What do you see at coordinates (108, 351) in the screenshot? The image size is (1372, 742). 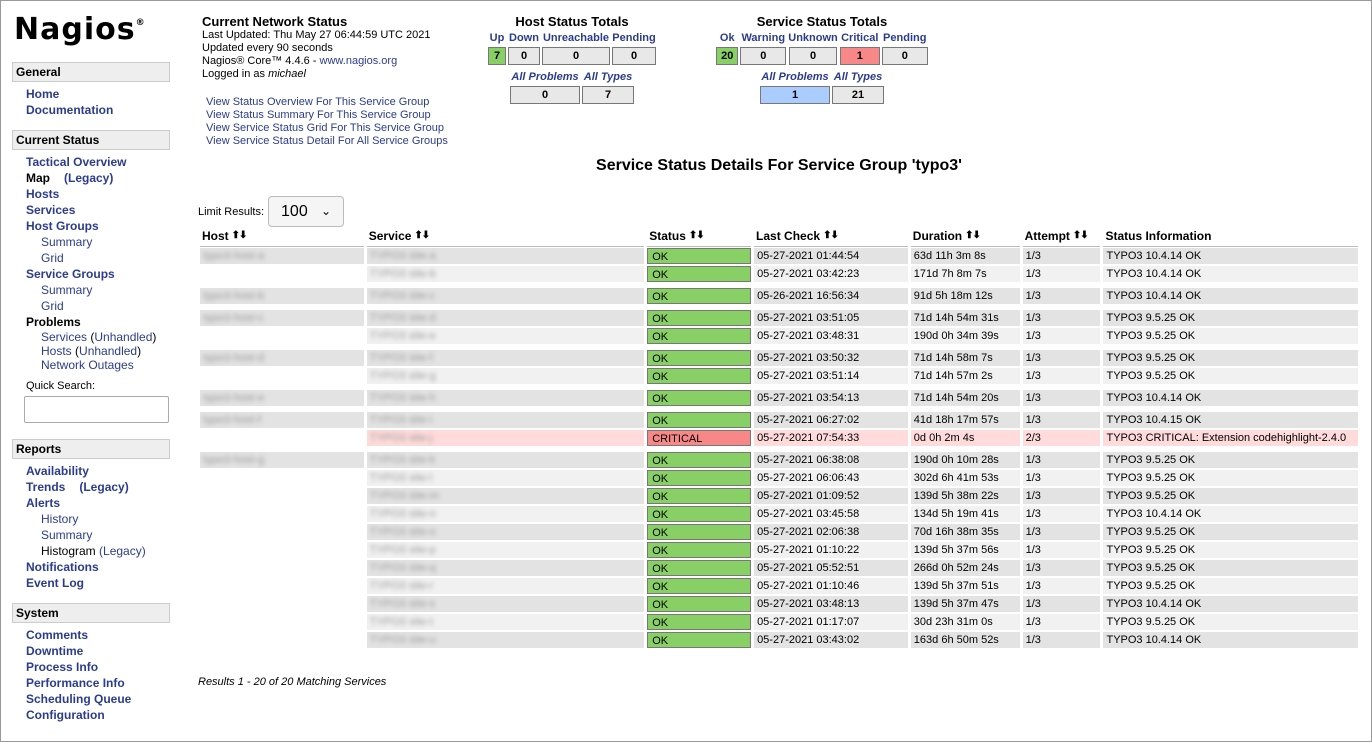 I see `sidebar-item-problem-hosts-unhandled: Unhandled` at bounding box center [108, 351].